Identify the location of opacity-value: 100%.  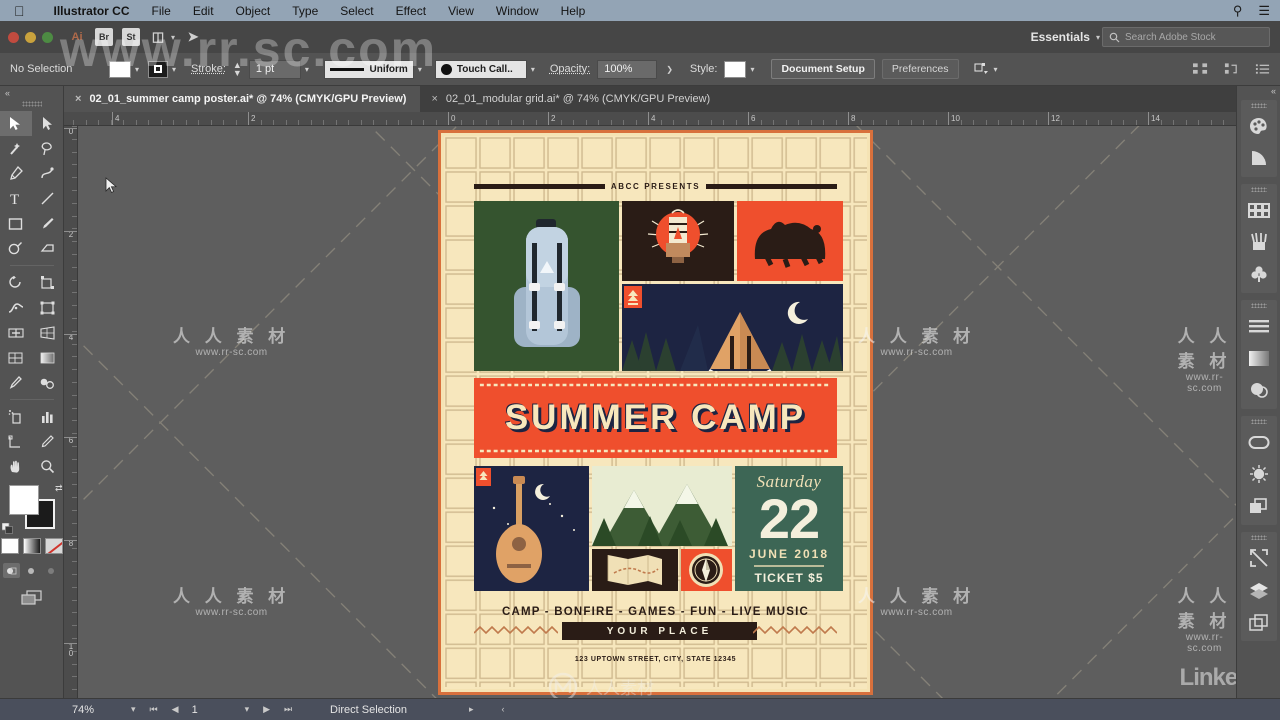
(627, 69).